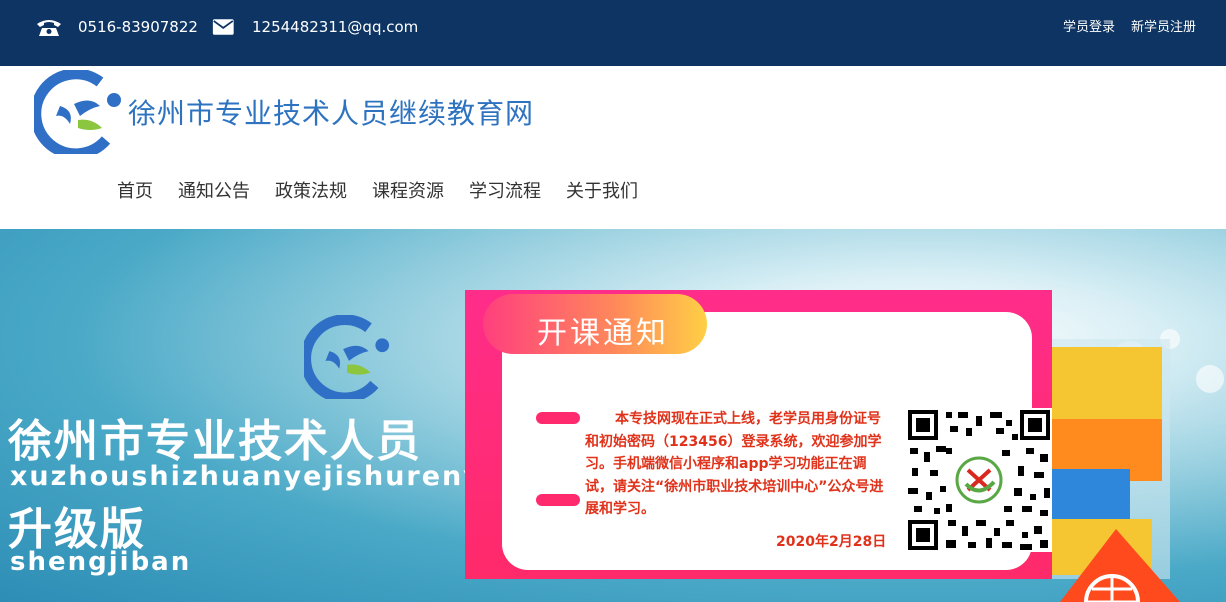 This screenshot has width=1226, height=602. What do you see at coordinates (331, 113) in the screenshot?
I see `site-title: 徐州市专业技术人员继续教育网` at bounding box center [331, 113].